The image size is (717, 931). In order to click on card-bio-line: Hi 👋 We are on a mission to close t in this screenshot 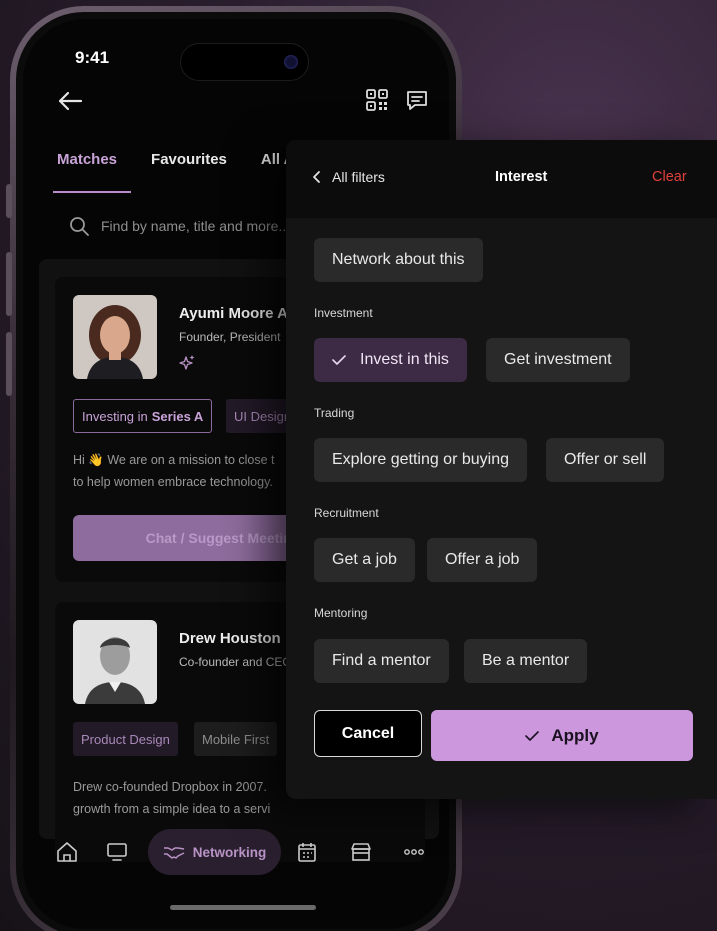, I will do `click(174, 460)`.